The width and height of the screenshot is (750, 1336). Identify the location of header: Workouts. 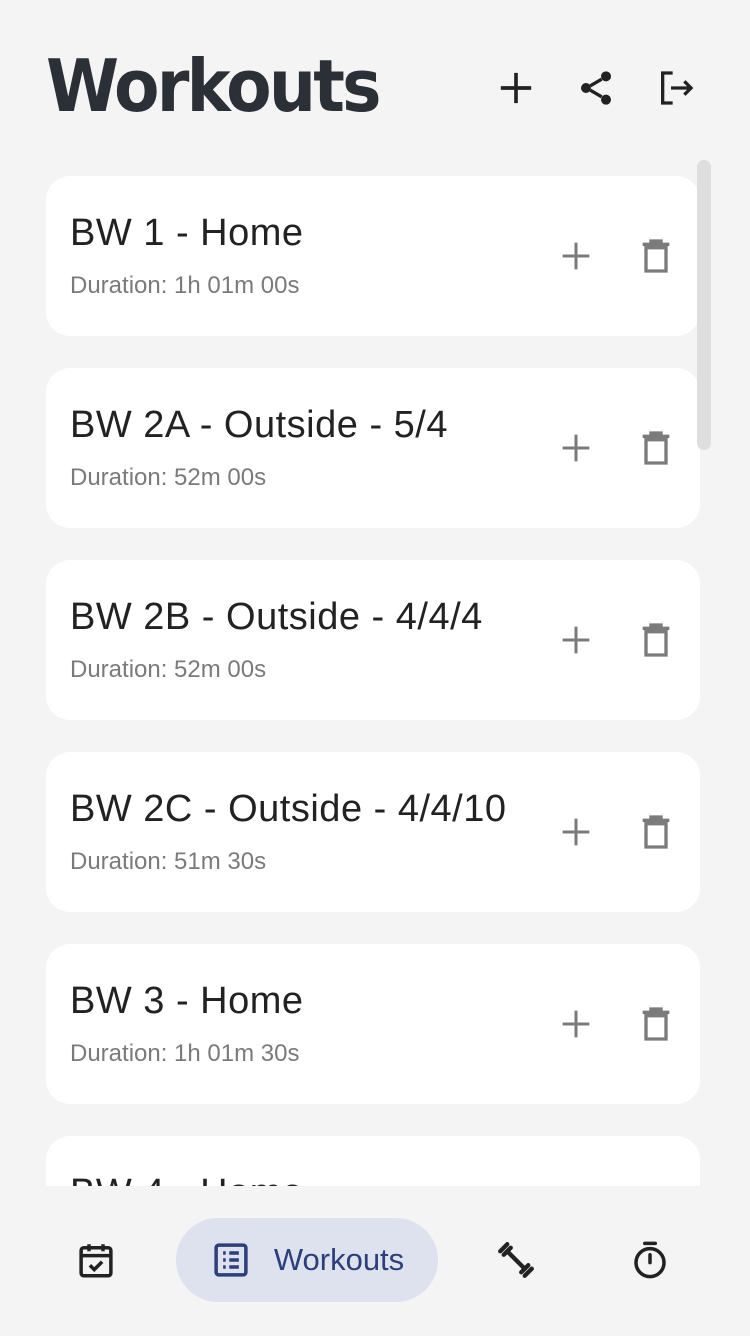
(375, 80).